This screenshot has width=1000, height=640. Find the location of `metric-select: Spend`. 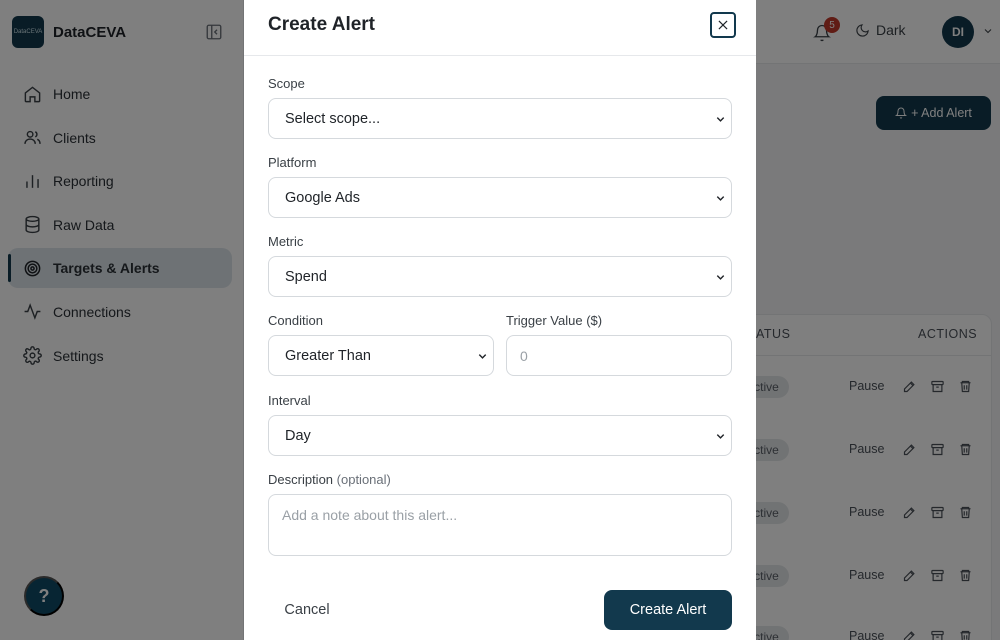

metric-select: Spend is located at coordinates (500, 276).